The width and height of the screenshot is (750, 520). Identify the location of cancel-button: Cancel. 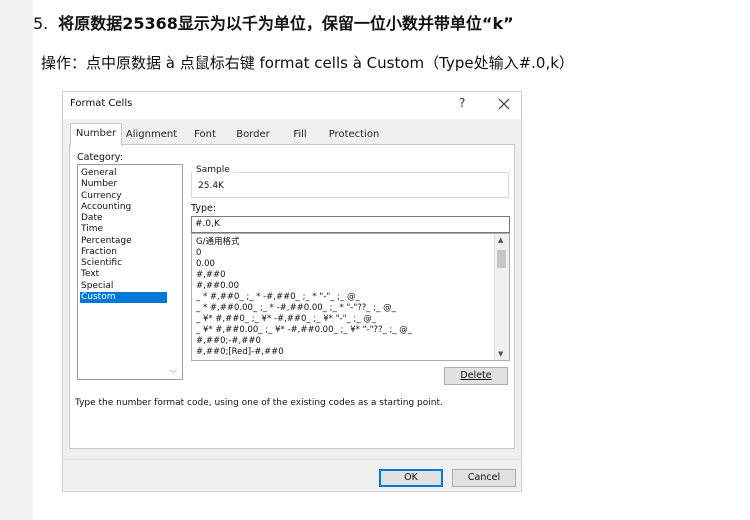
(484, 478).